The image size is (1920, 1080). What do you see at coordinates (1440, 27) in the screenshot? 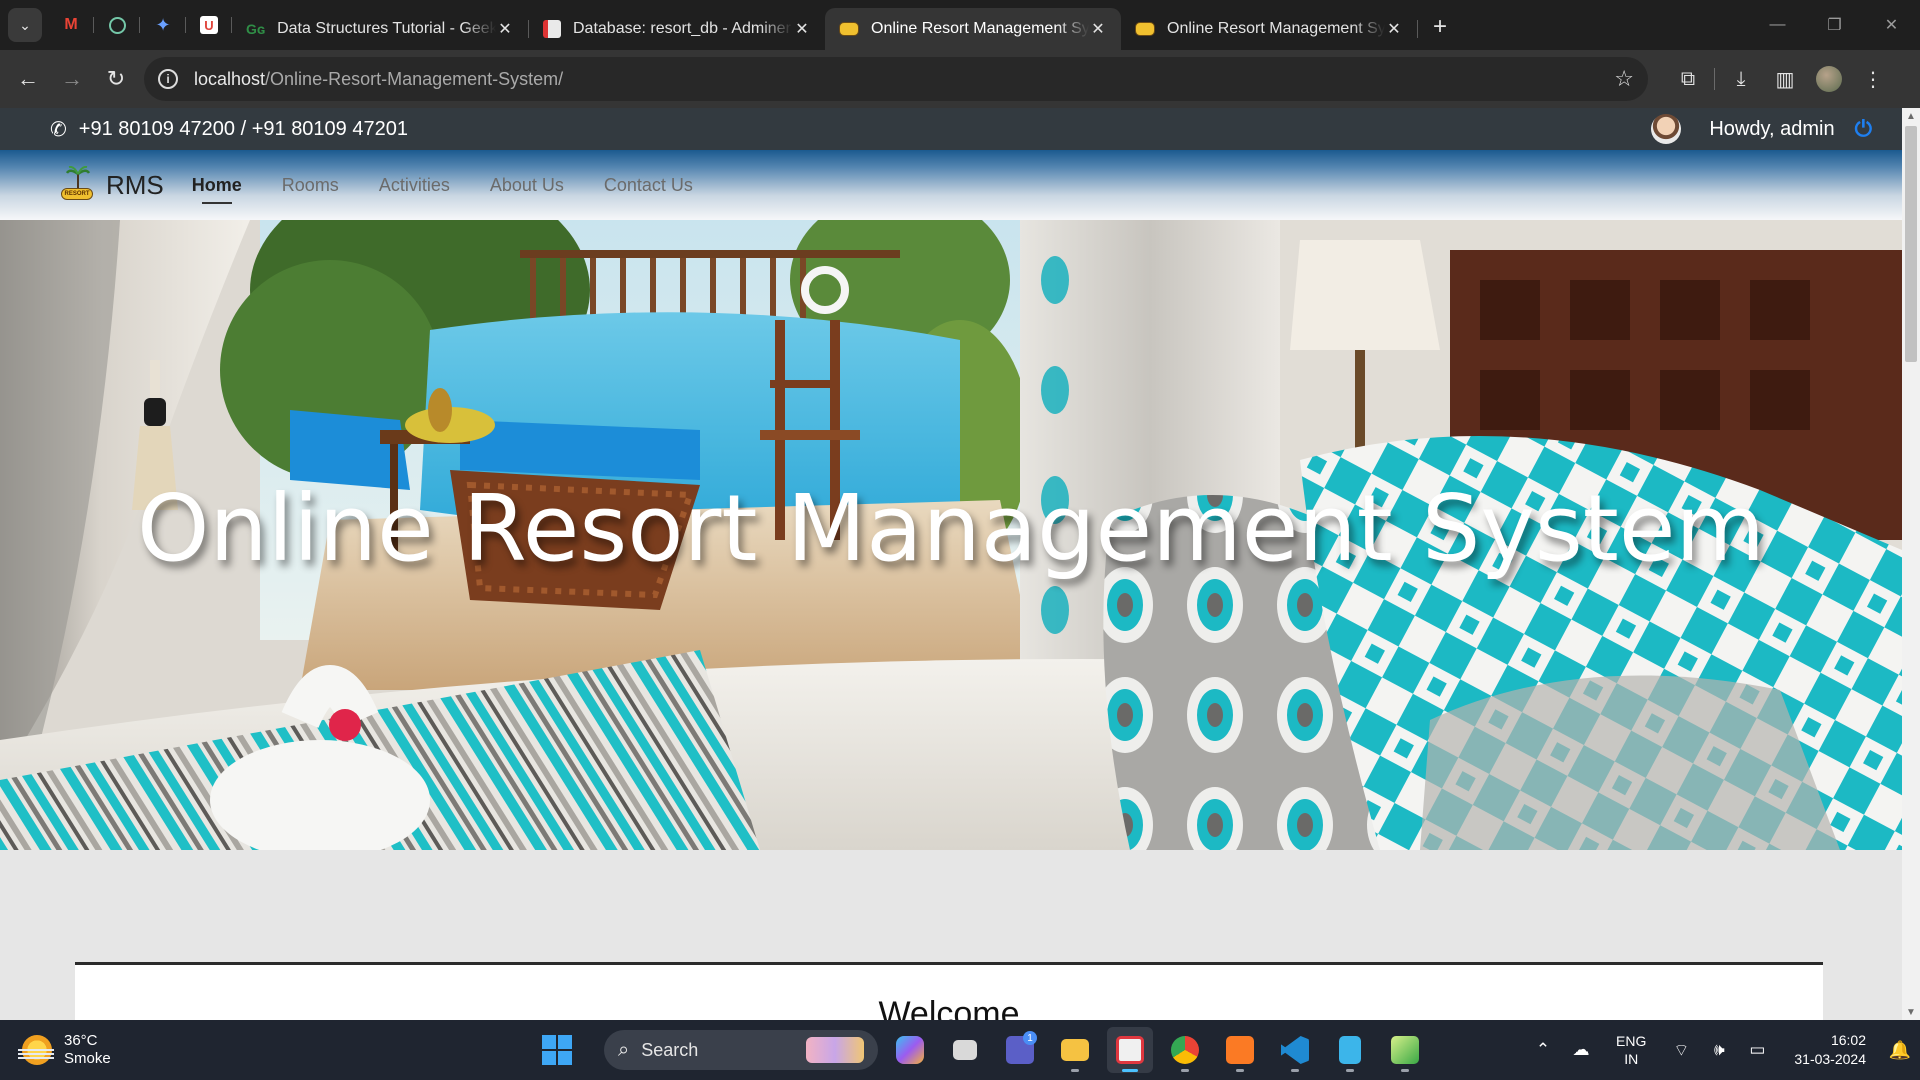
I see `new-tab-button: +` at bounding box center [1440, 27].